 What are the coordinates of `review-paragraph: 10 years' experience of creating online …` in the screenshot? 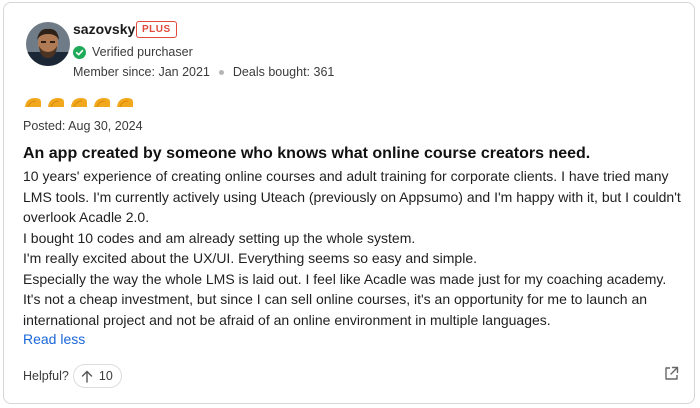 It's located at (352, 196).